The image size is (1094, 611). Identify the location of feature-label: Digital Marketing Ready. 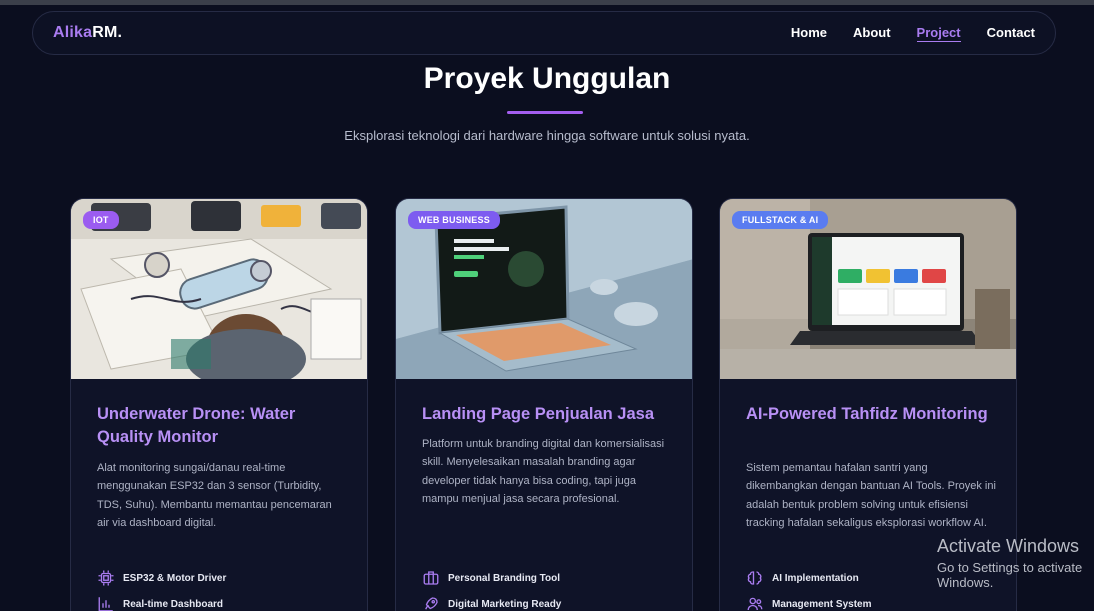
(505, 604).